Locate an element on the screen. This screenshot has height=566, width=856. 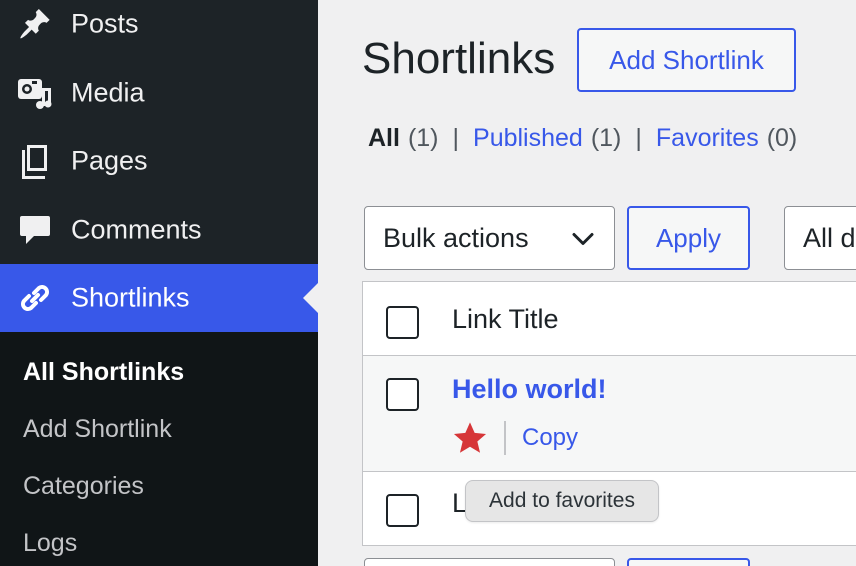
media-icon is located at coordinates (35, 93).